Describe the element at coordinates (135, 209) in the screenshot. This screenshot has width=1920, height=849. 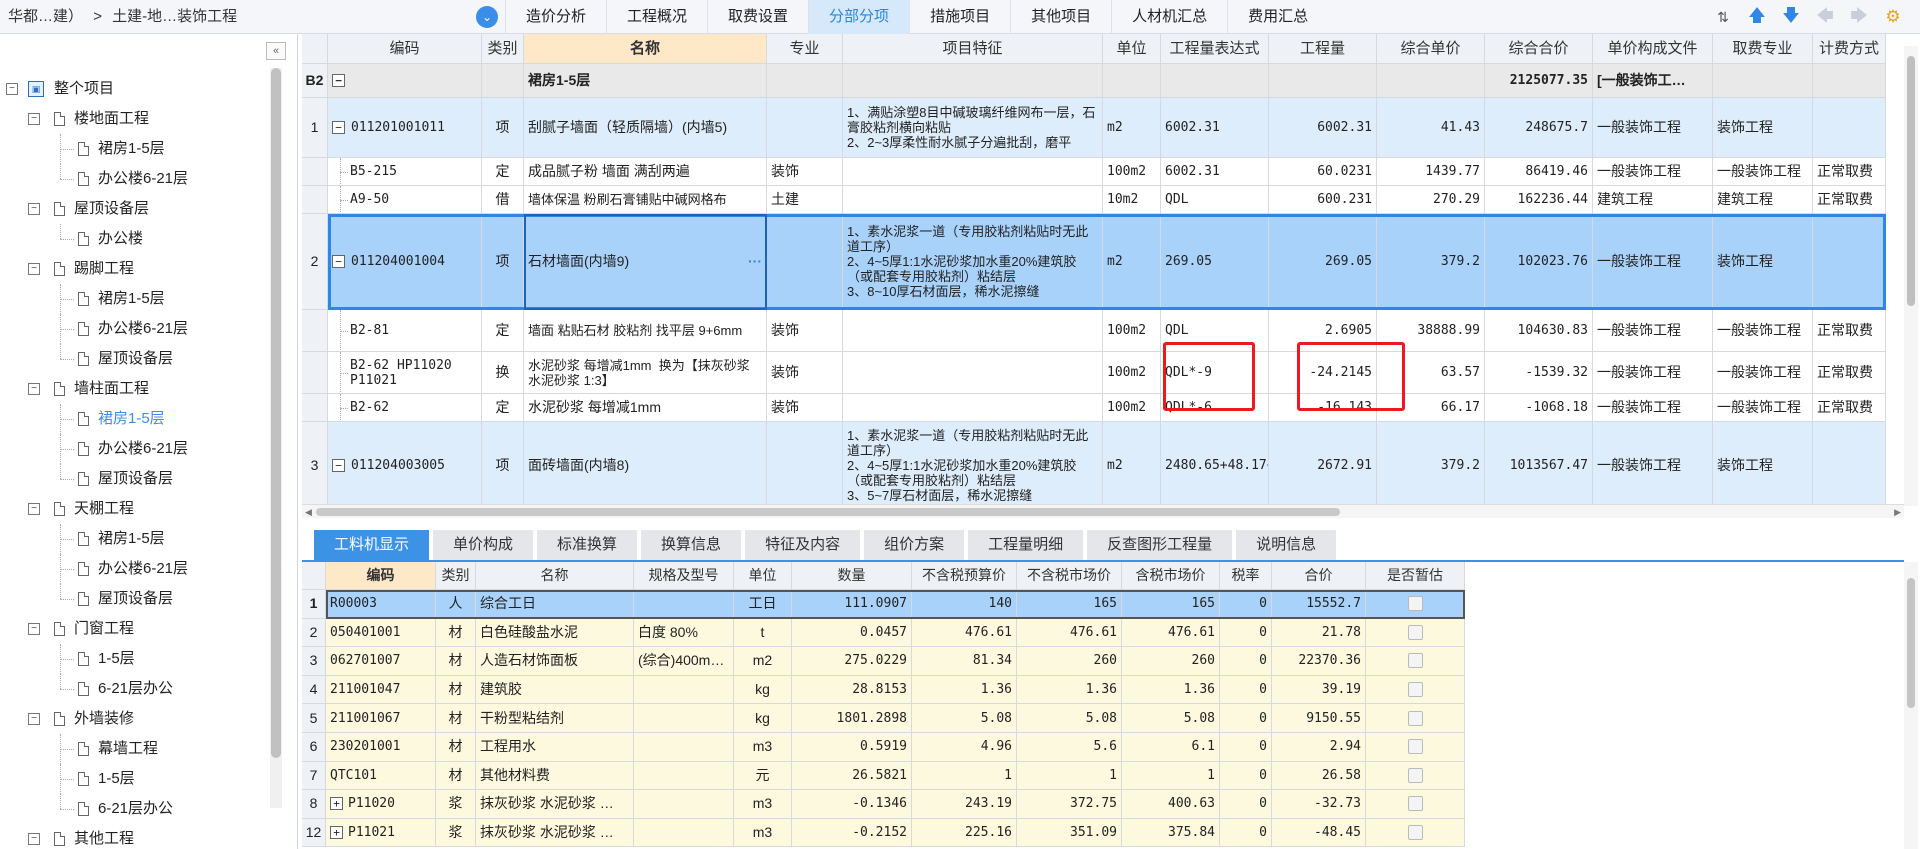
I see `tree-node: − 屋顶设备层` at that location.